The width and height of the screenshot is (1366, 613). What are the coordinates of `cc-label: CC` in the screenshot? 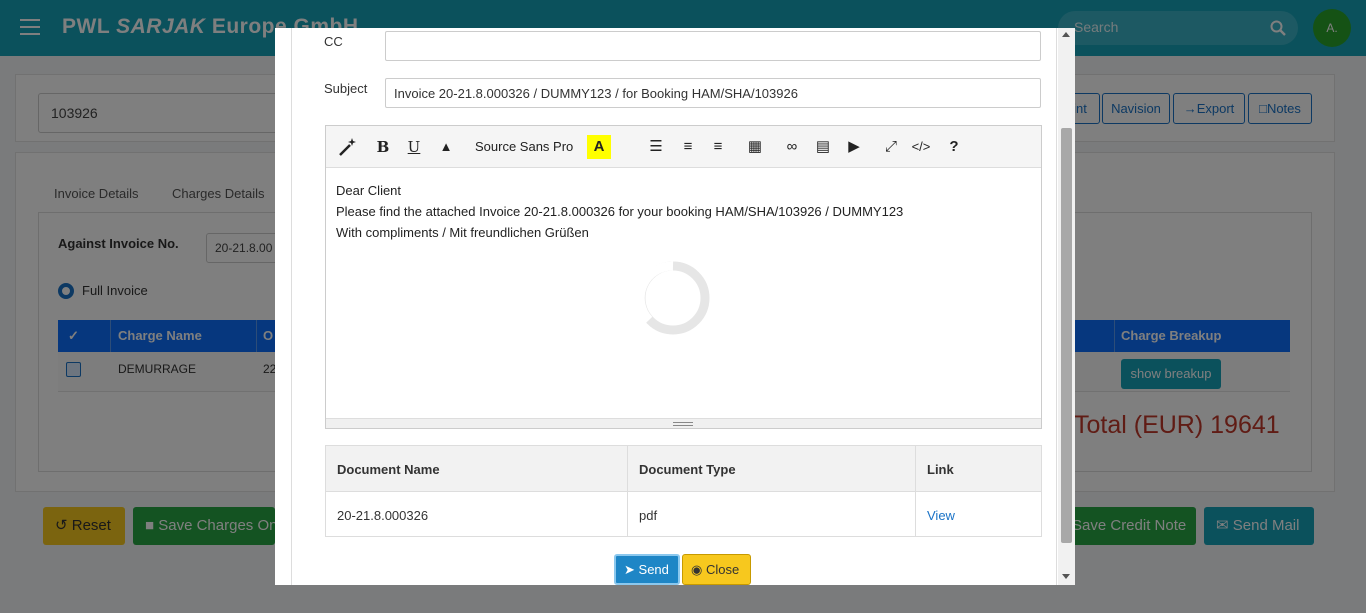 It's located at (333, 41).